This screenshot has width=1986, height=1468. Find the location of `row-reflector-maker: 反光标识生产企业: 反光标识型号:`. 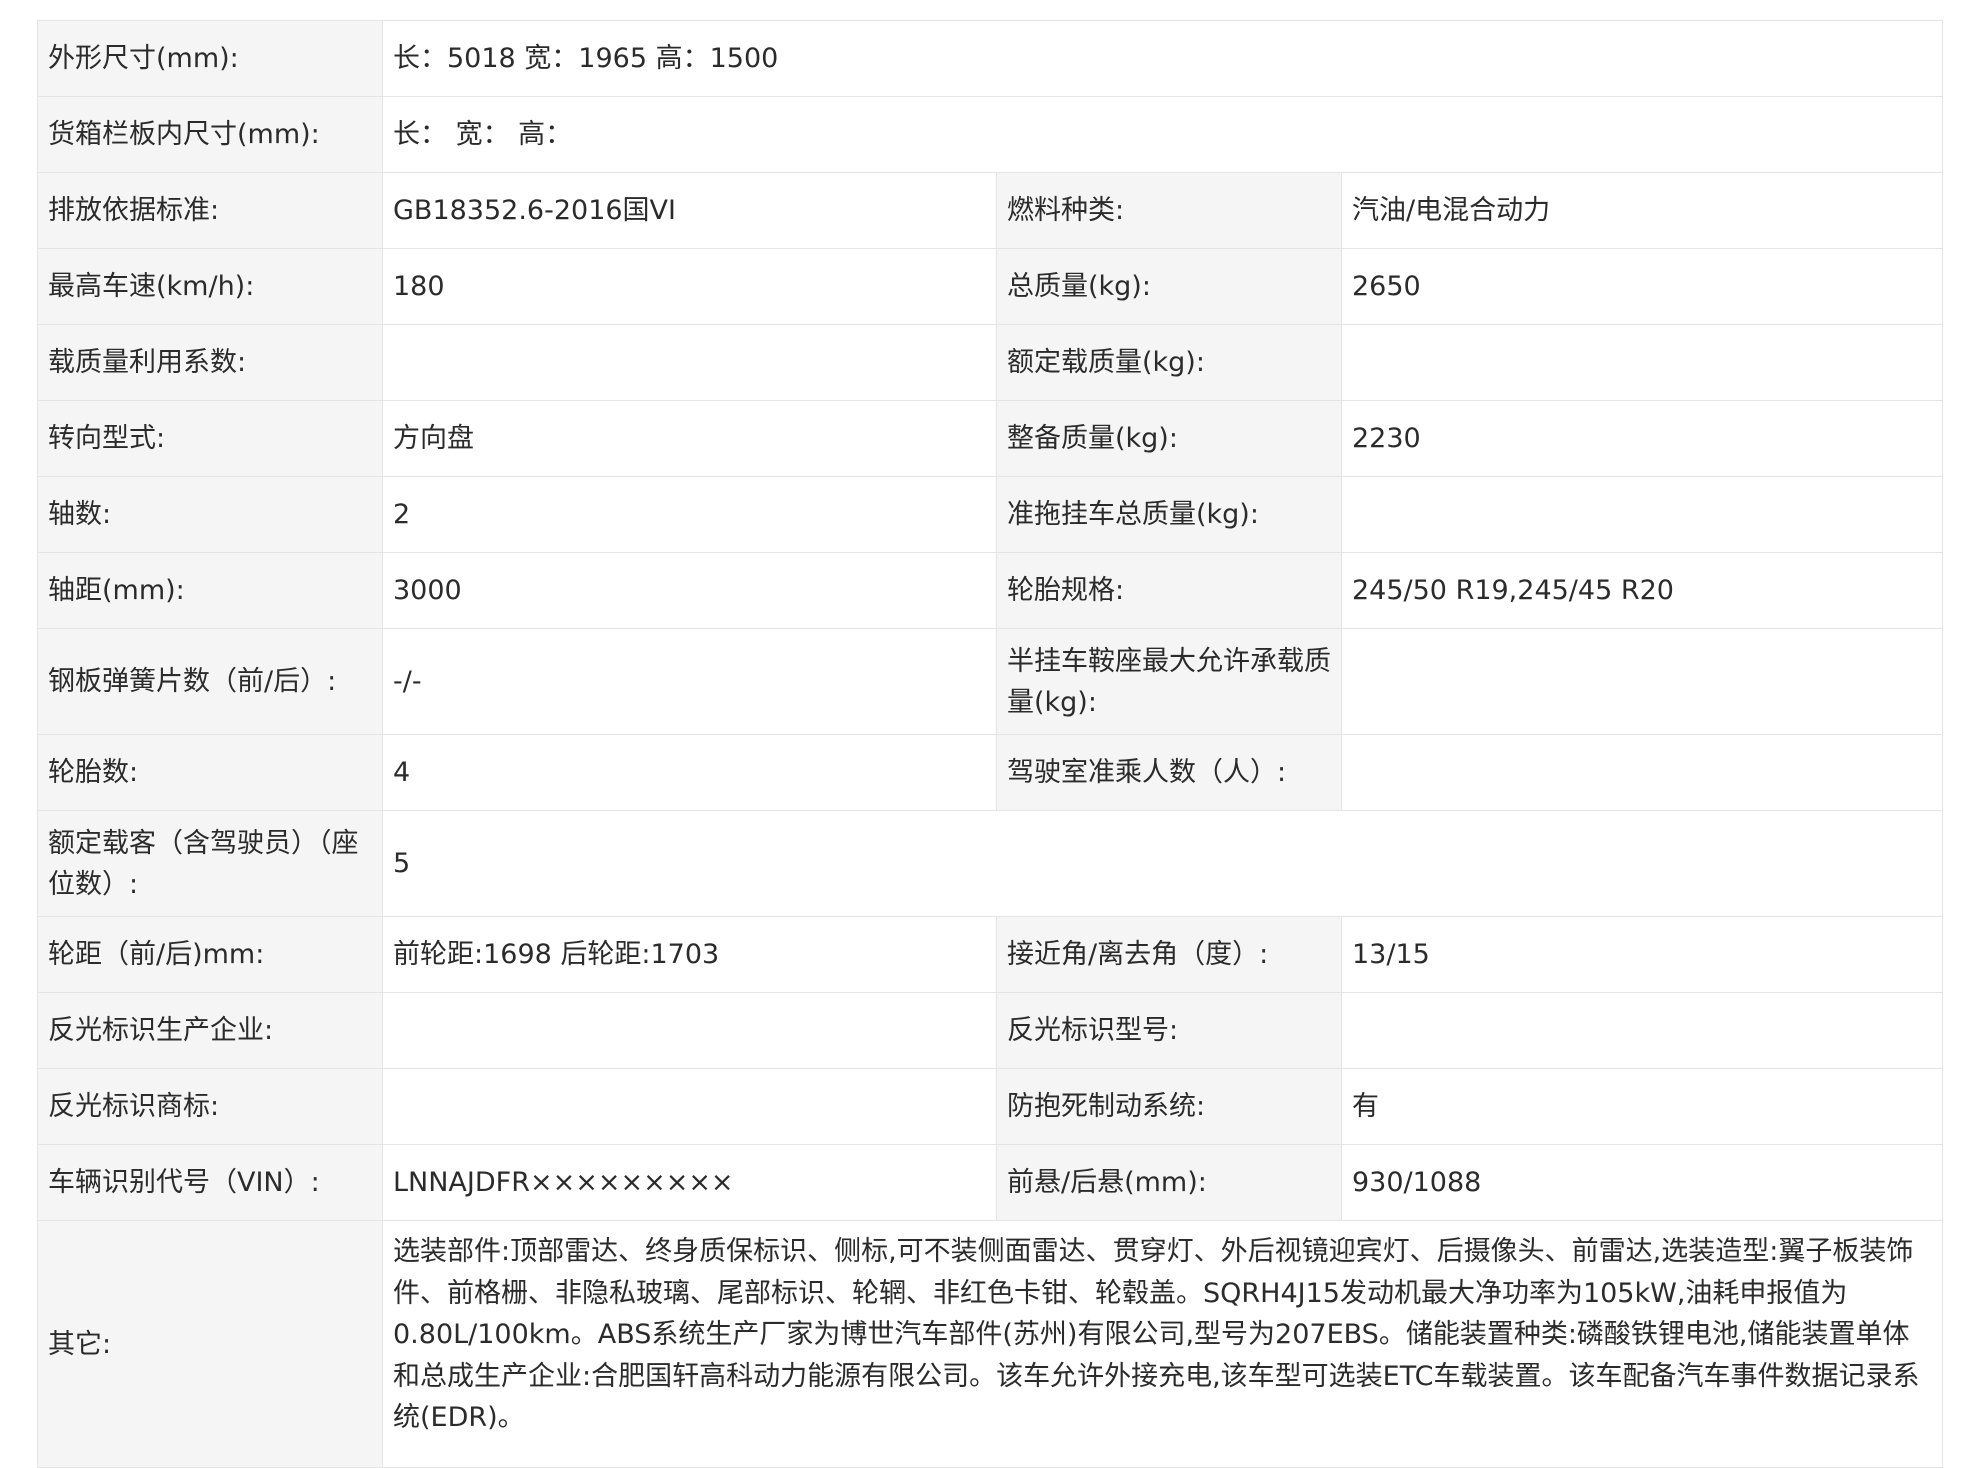

row-reflector-maker: 反光标识生产企业: 反光标识型号: is located at coordinates (990, 1030).